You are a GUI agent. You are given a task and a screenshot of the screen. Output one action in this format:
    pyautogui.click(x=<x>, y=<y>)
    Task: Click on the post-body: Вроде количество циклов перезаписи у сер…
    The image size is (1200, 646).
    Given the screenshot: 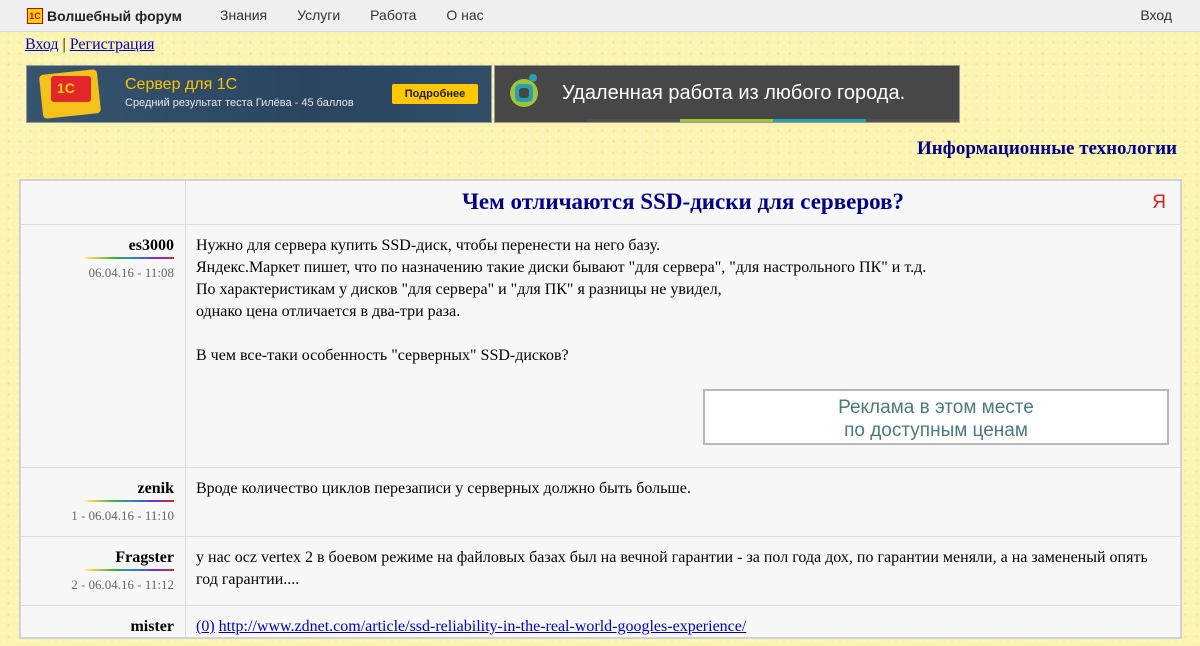 What is the action you would take?
    pyautogui.click(x=682, y=489)
    